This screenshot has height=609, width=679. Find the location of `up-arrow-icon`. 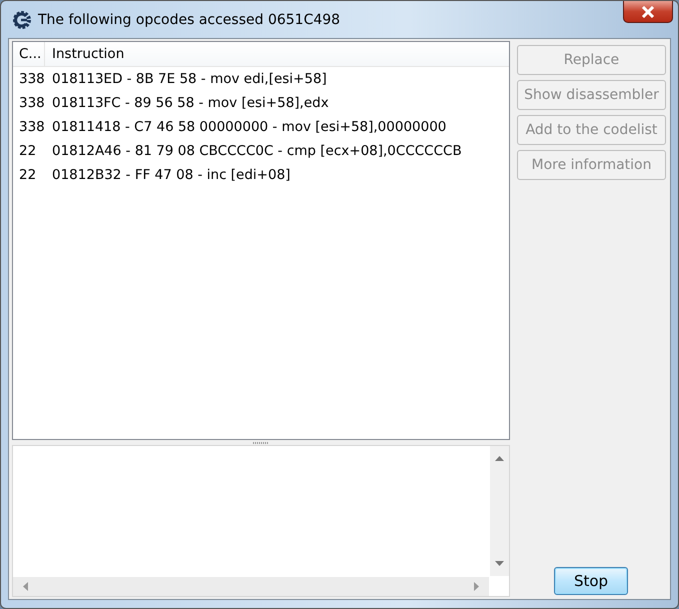

up-arrow-icon is located at coordinates (499, 458).